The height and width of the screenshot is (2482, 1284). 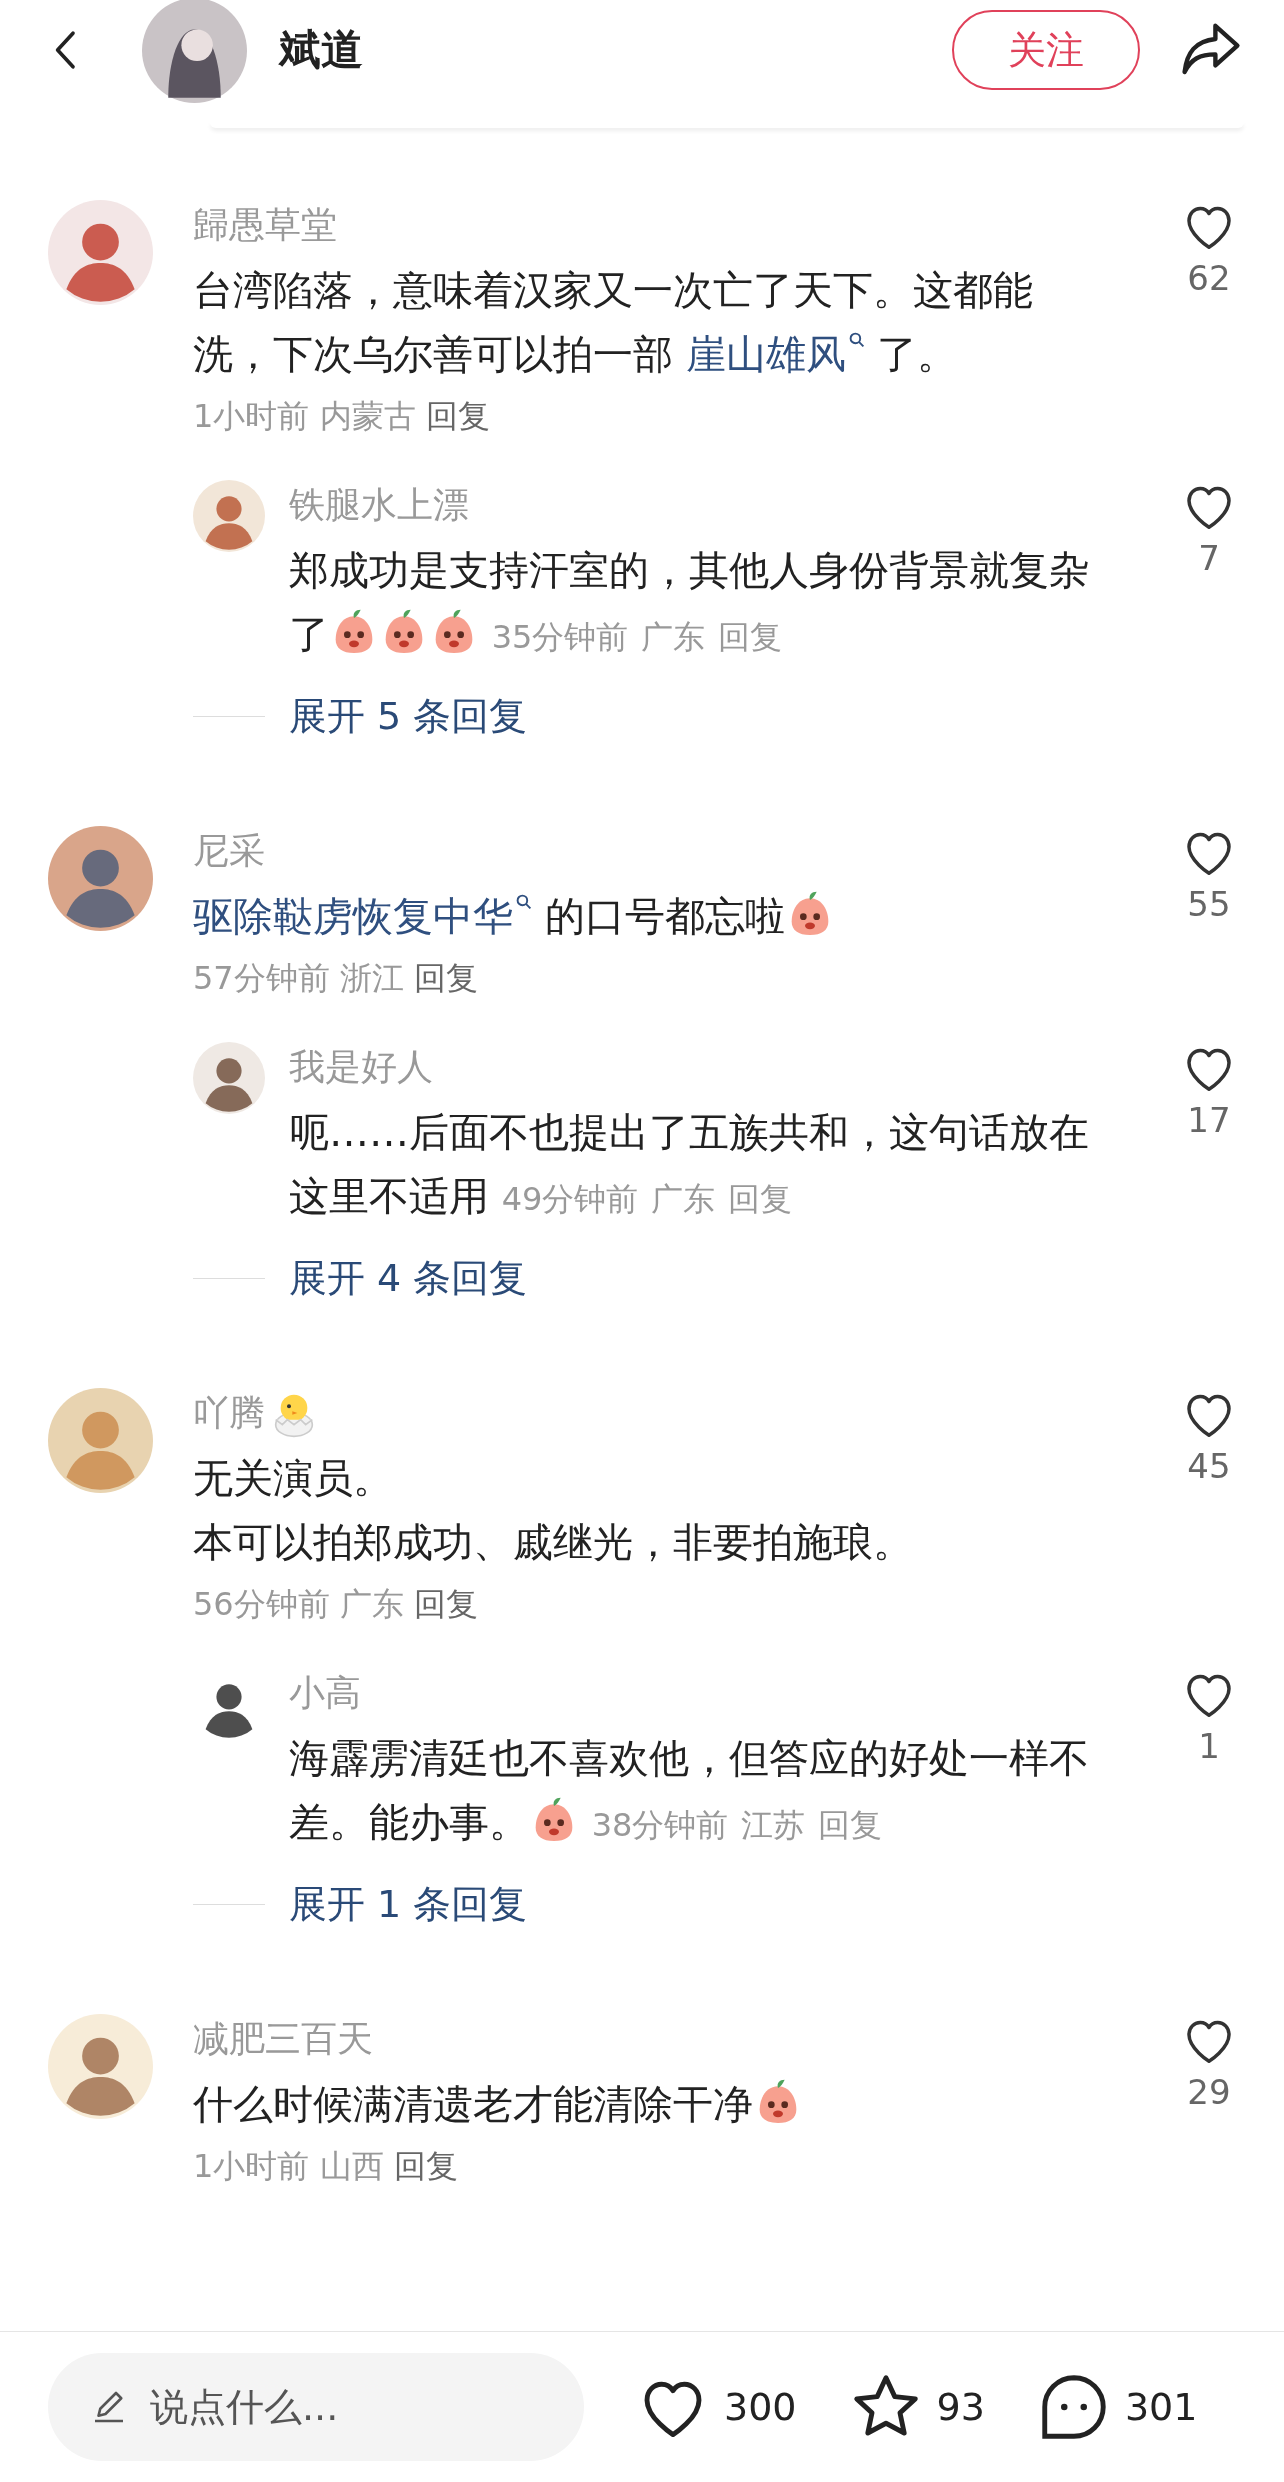 What do you see at coordinates (1161, 2407) in the screenshot?
I see `comment-count: 301` at bounding box center [1161, 2407].